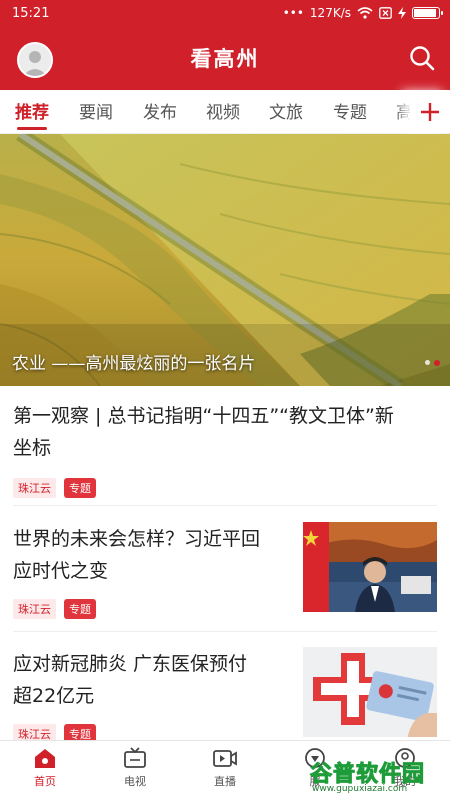 The height and width of the screenshot is (800, 450). Describe the element at coordinates (203, 432) in the screenshot. I see `news-title: 第一观察 | 总书记指明“十四五”“教文卫体”新 坐标` at that location.